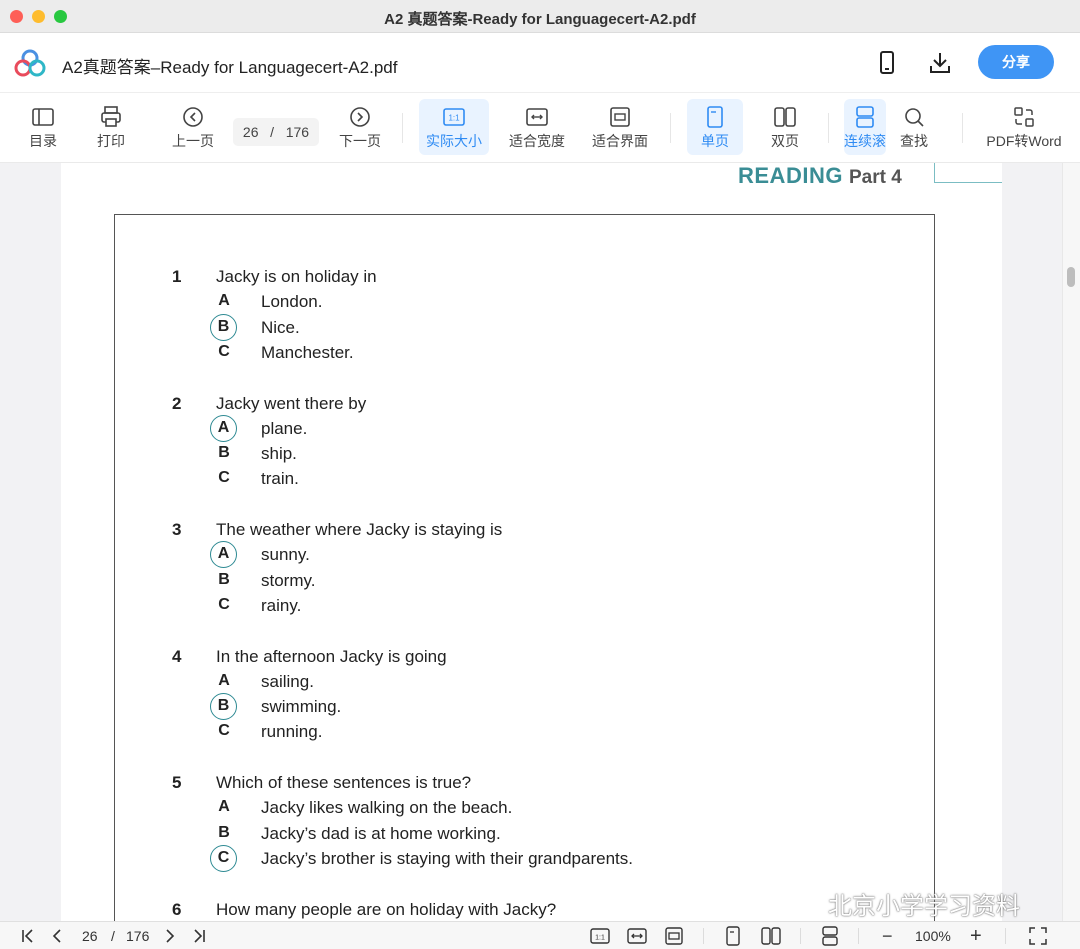  What do you see at coordinates (940, 63) in the screenshot?
I see `download-icon` at bounding box center [940, 63].